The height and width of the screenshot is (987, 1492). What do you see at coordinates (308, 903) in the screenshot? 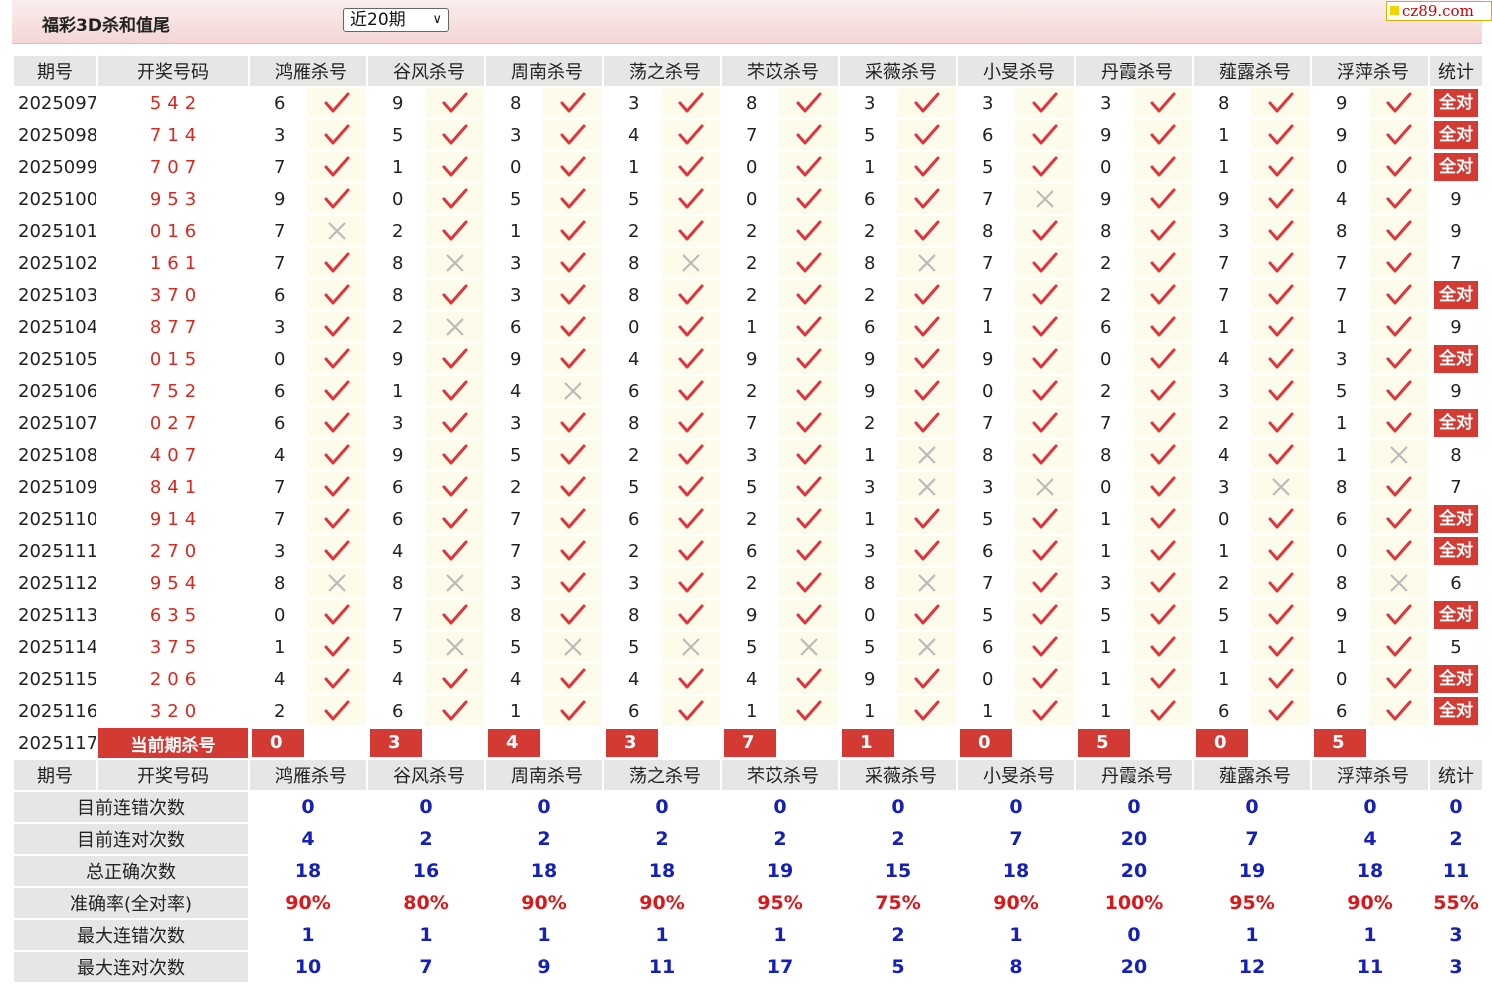
I see `summary-value: 90%` at bounding box center [308, 903].